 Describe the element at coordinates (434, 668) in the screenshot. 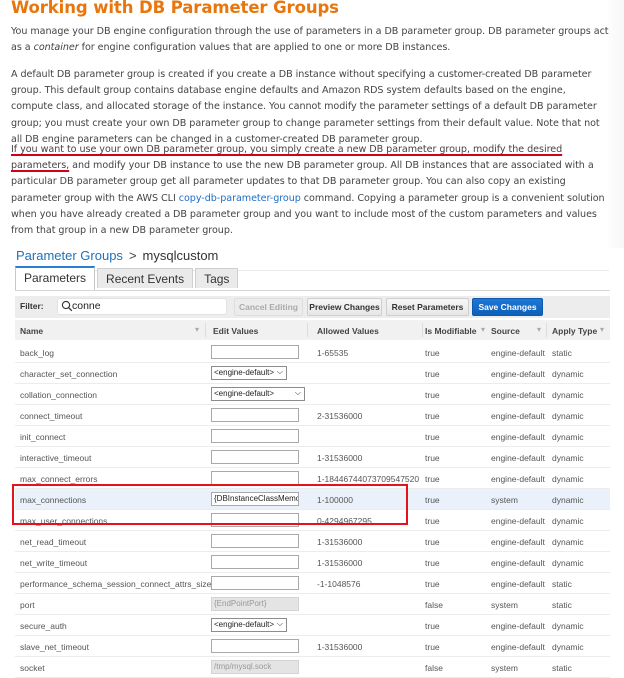

I see `is-modifiable: false` at that location.